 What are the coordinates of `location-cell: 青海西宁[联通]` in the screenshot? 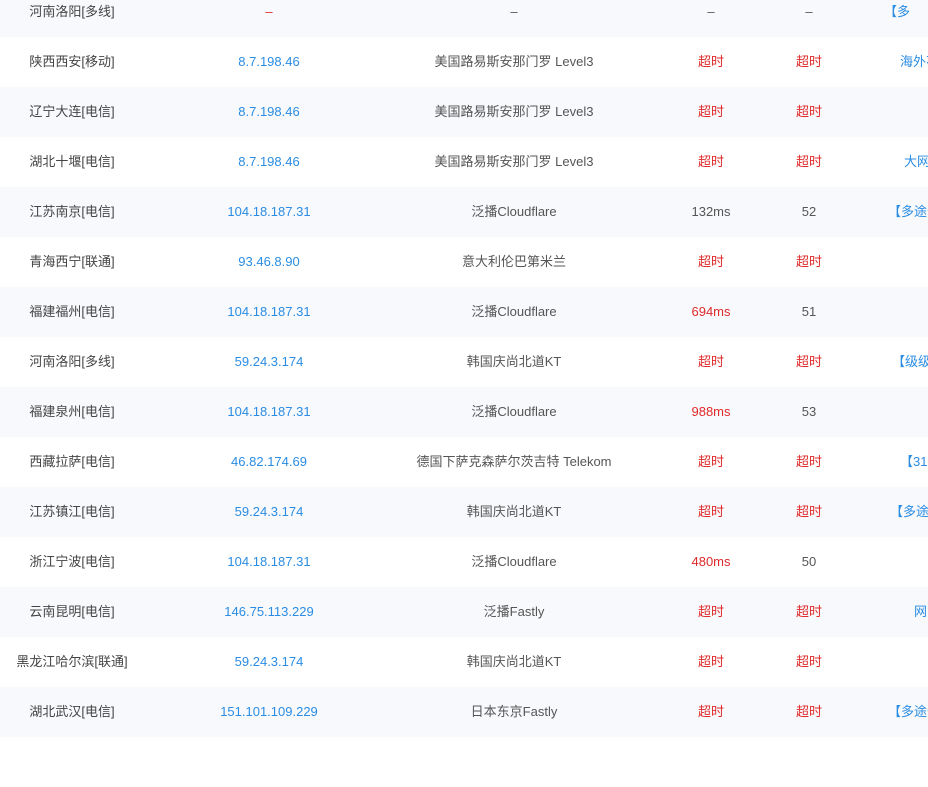 It's located at (72, 261).